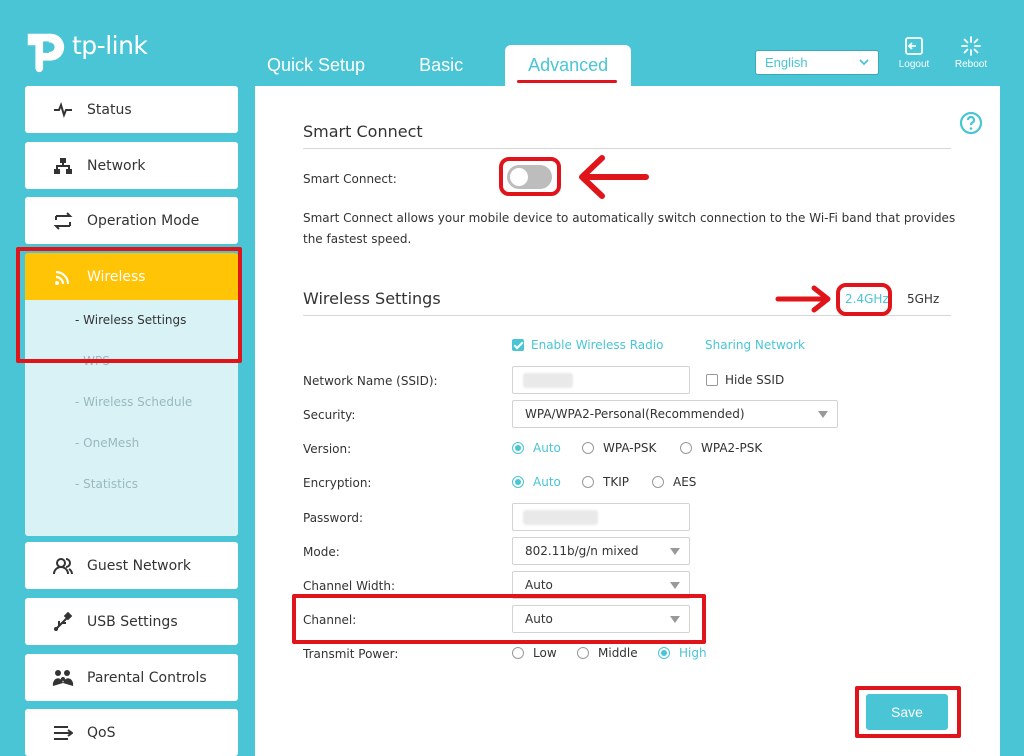 This screenshot has width=1024, height=756. What do you see at coordinates (56, 277) in the screenshot?
I see `wifi-icon` at bounding box center [56, 277].